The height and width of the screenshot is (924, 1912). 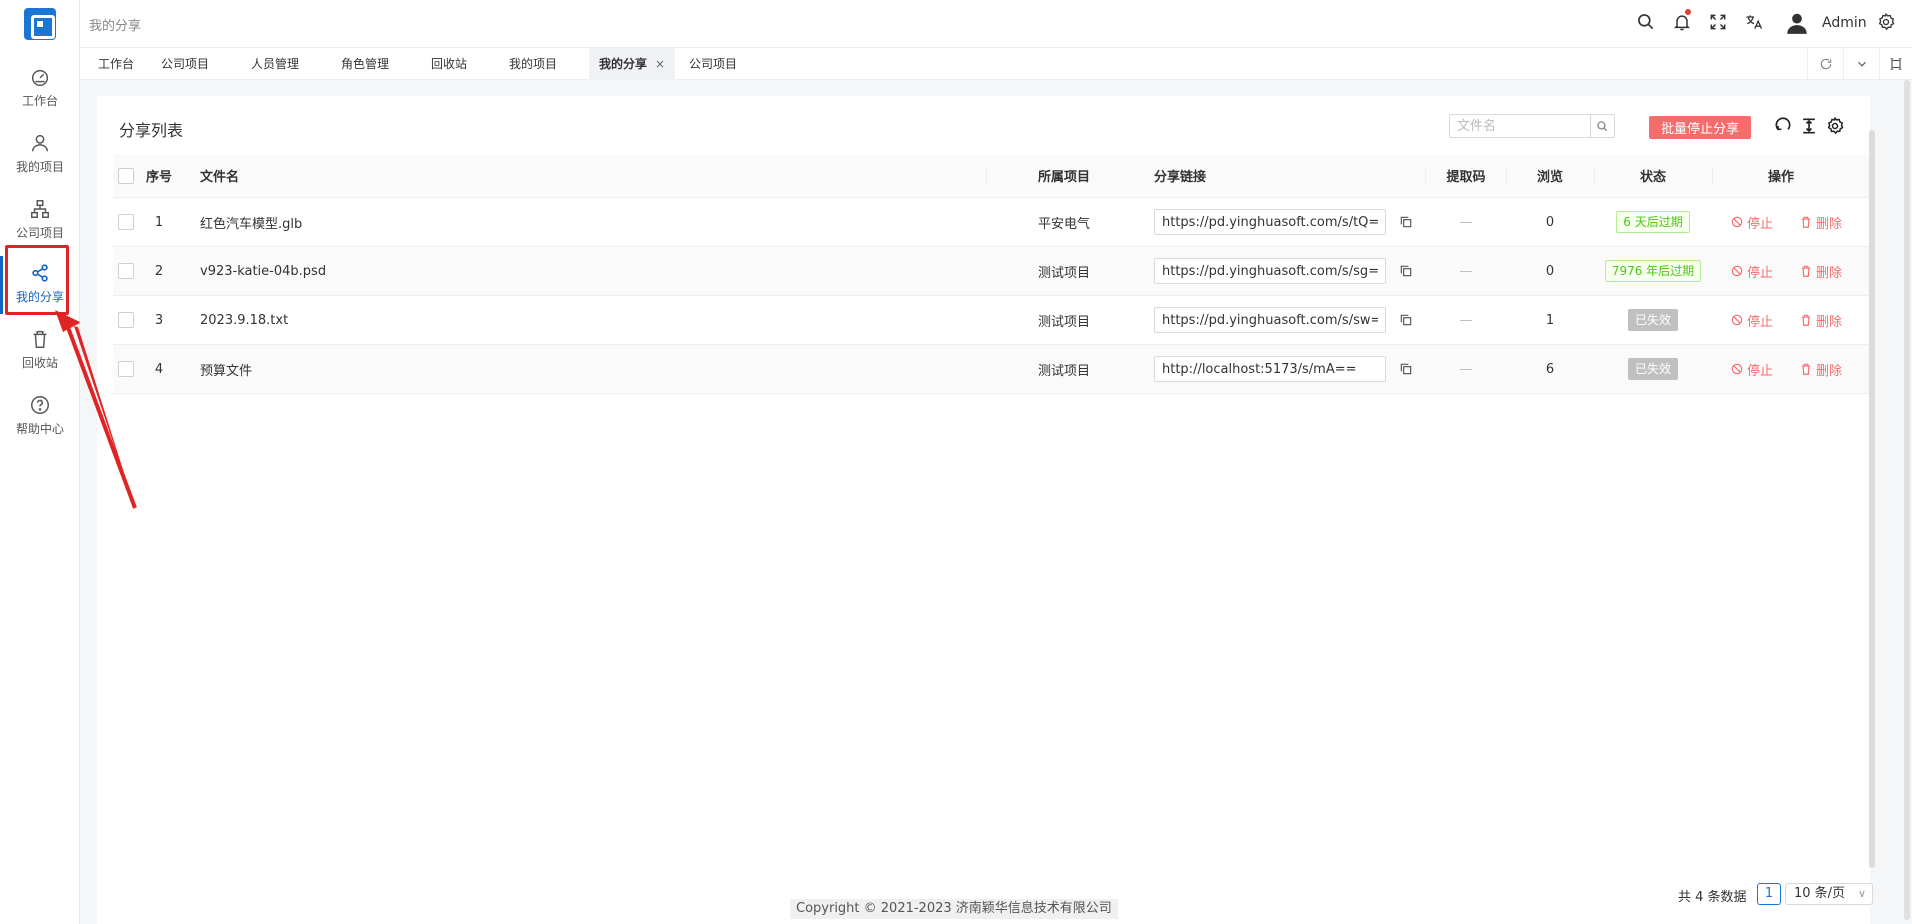 What do you see at coordinates (1861, 64) in the screenshot?
I see `chevron-down-icon` at bounding box center [1861, 64].